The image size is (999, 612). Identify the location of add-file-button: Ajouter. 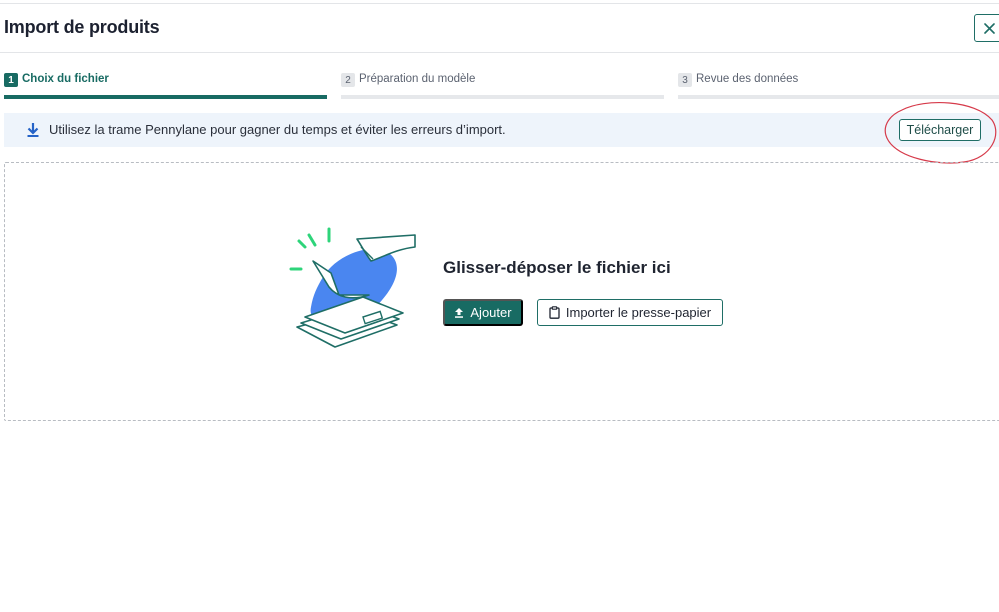
(483, 312).